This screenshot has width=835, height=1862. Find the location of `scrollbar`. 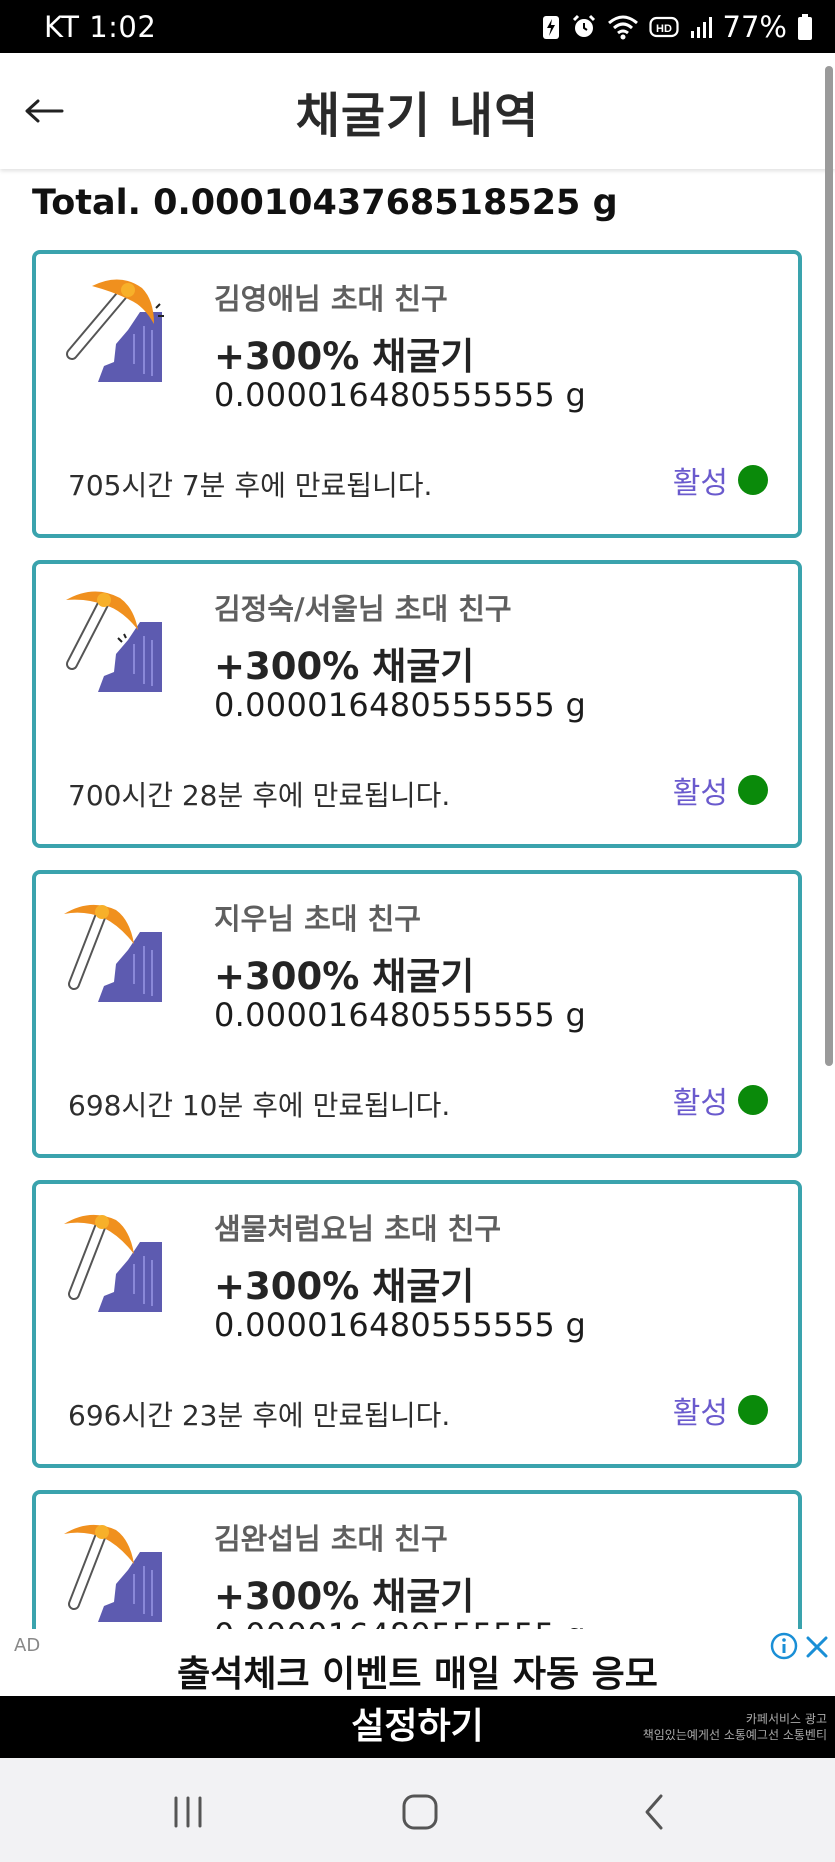

scrollbar is located at coordinates (829, 566).